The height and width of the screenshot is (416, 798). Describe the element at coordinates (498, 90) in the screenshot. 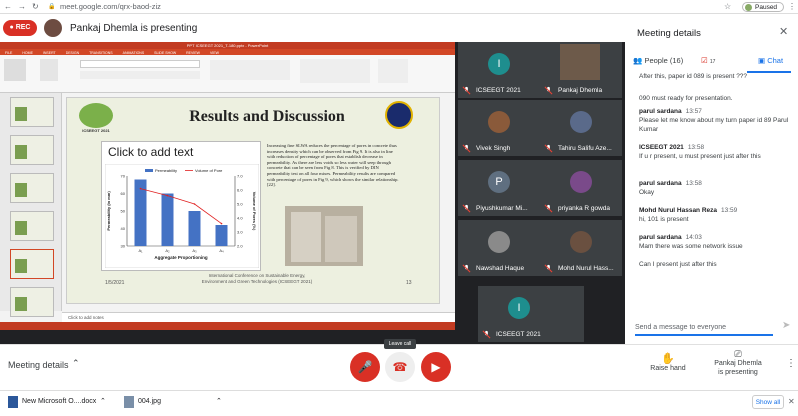

I see `participant-name: ICSEEGT 2021` at that location.